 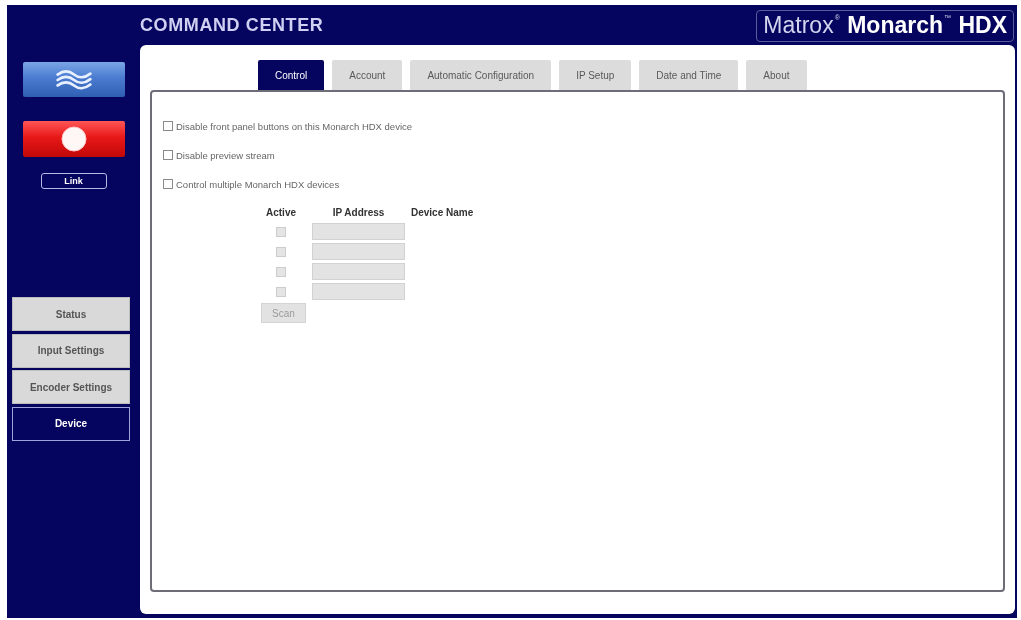 I want to click on link-button: Link, so click(x=73, y=181).